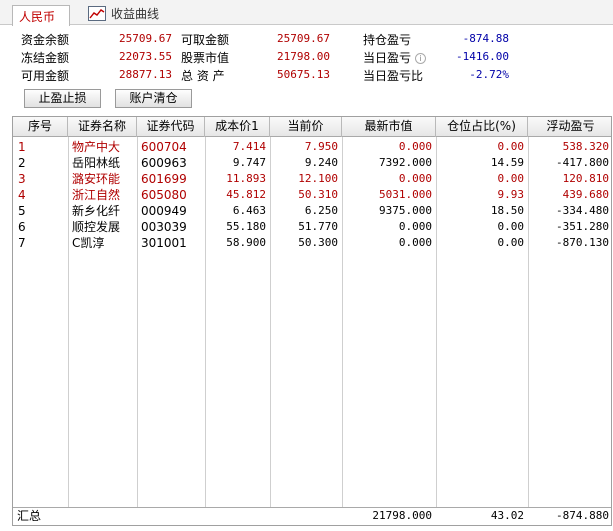  Describe the element at coordinates (582, 162) in the screenshot. I see `cell-pnl: -417.800` at that location.